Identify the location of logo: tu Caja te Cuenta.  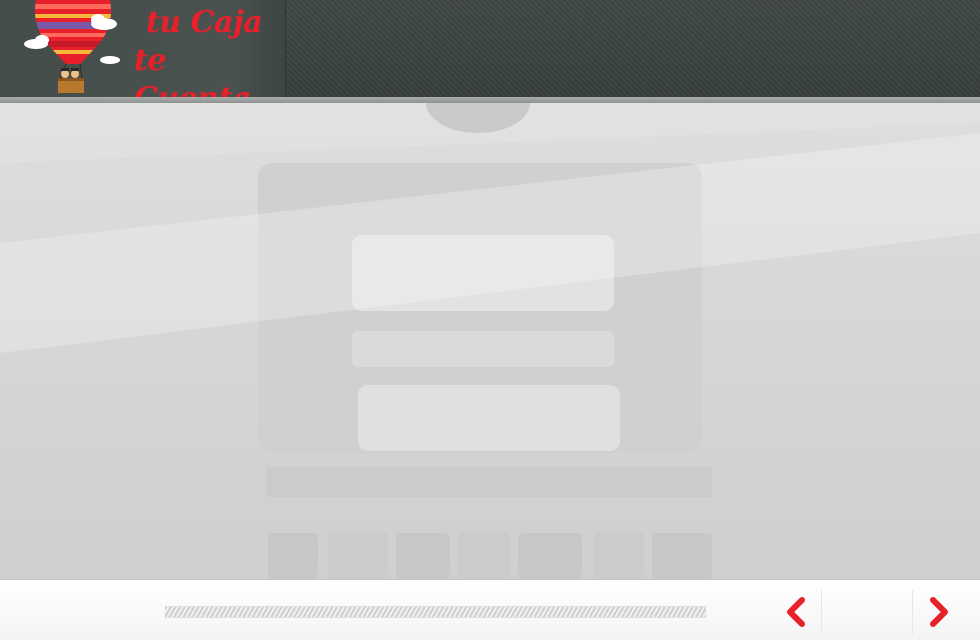
(143, 58).